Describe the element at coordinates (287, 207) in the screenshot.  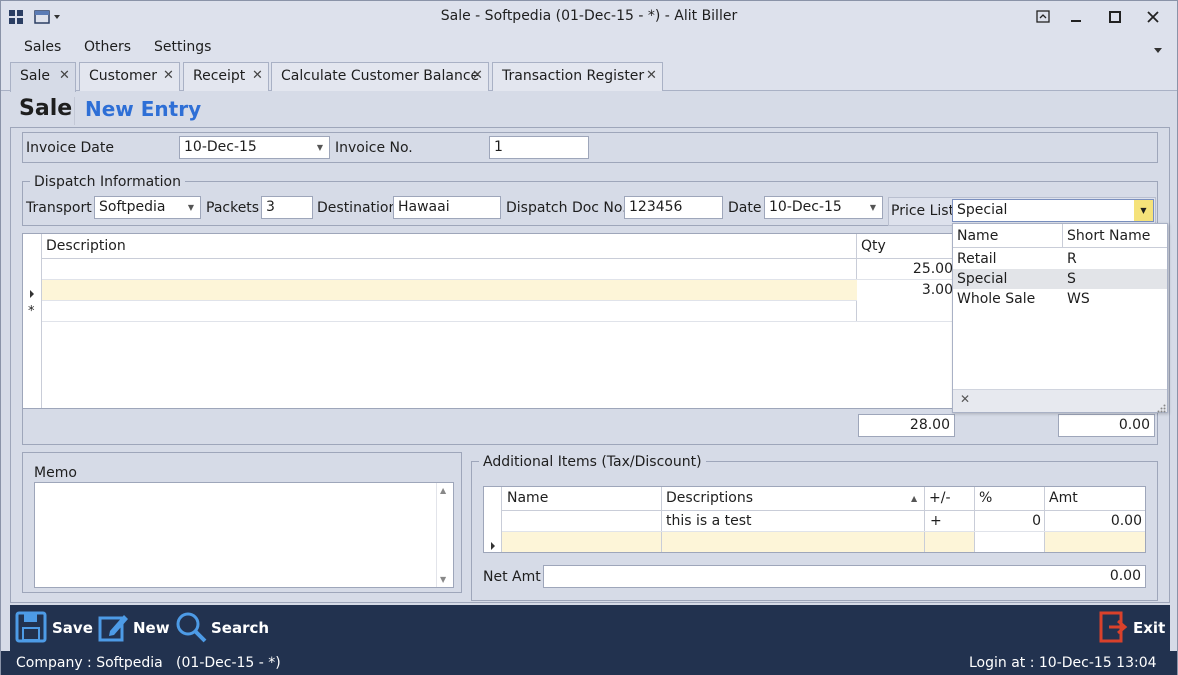
I see `packets-field: 3` at that location.